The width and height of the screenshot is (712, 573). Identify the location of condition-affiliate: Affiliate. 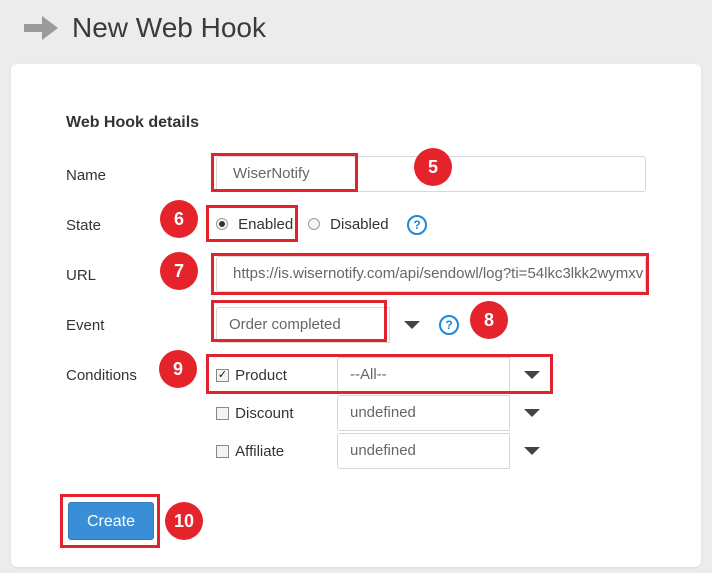
(250, 451).